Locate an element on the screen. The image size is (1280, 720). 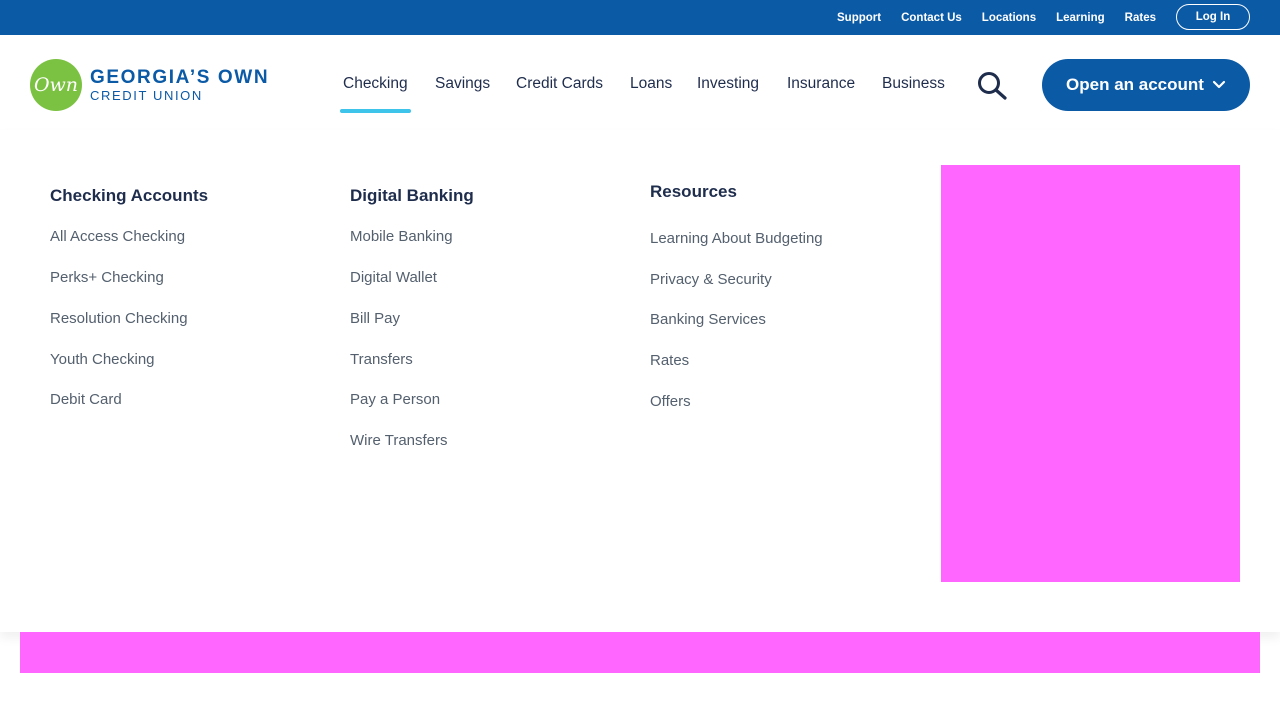
chevron-down-icon is located at coordinates (1219, 85).